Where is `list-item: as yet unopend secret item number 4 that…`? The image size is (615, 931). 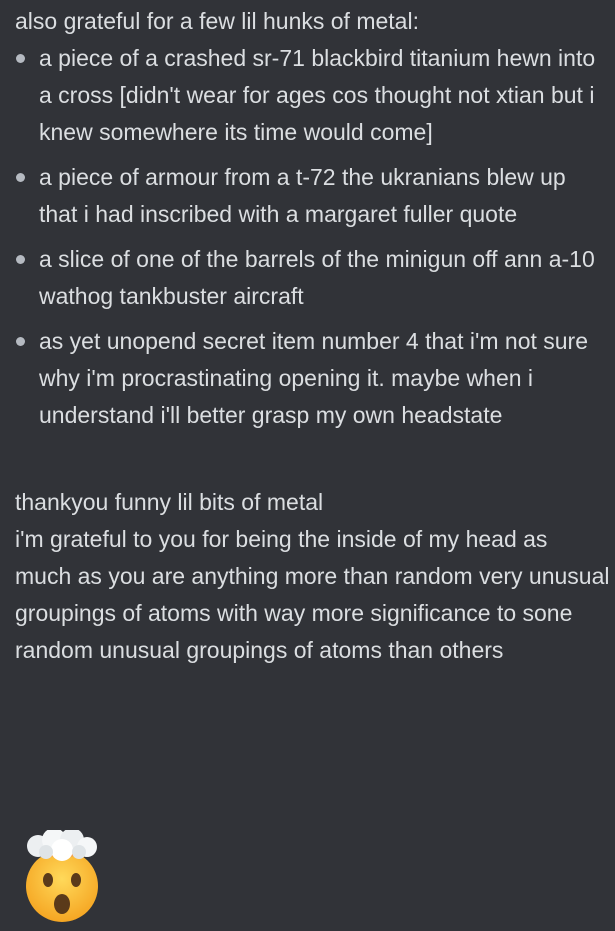 list-item: as yet unopend secret item number 4 that… is located at coordinates (312, 378).